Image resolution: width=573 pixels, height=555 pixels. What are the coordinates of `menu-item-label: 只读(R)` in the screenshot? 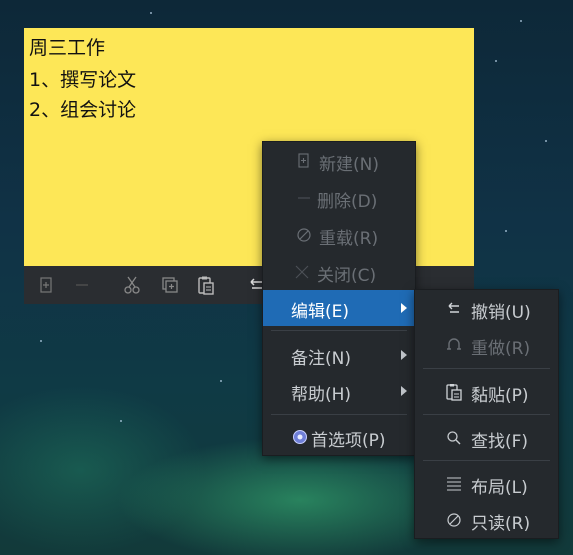 It's located at (501, 524).